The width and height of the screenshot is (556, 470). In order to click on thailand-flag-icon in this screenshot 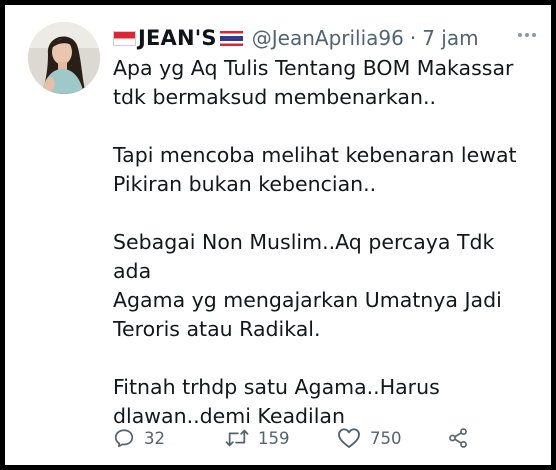, I will do `click(231, 38)`.